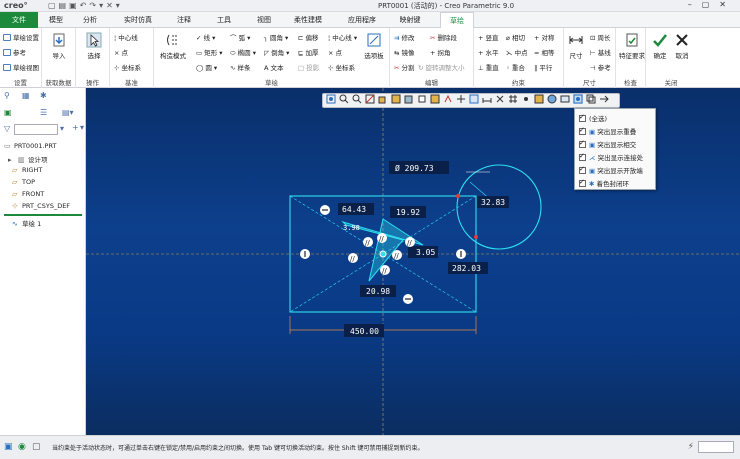 This screenshot has height=459, width=740. What do you see at coordinates (264, 20) in the screenshot?
I see `tab-view: 视图` at bounding box center [264, 20].